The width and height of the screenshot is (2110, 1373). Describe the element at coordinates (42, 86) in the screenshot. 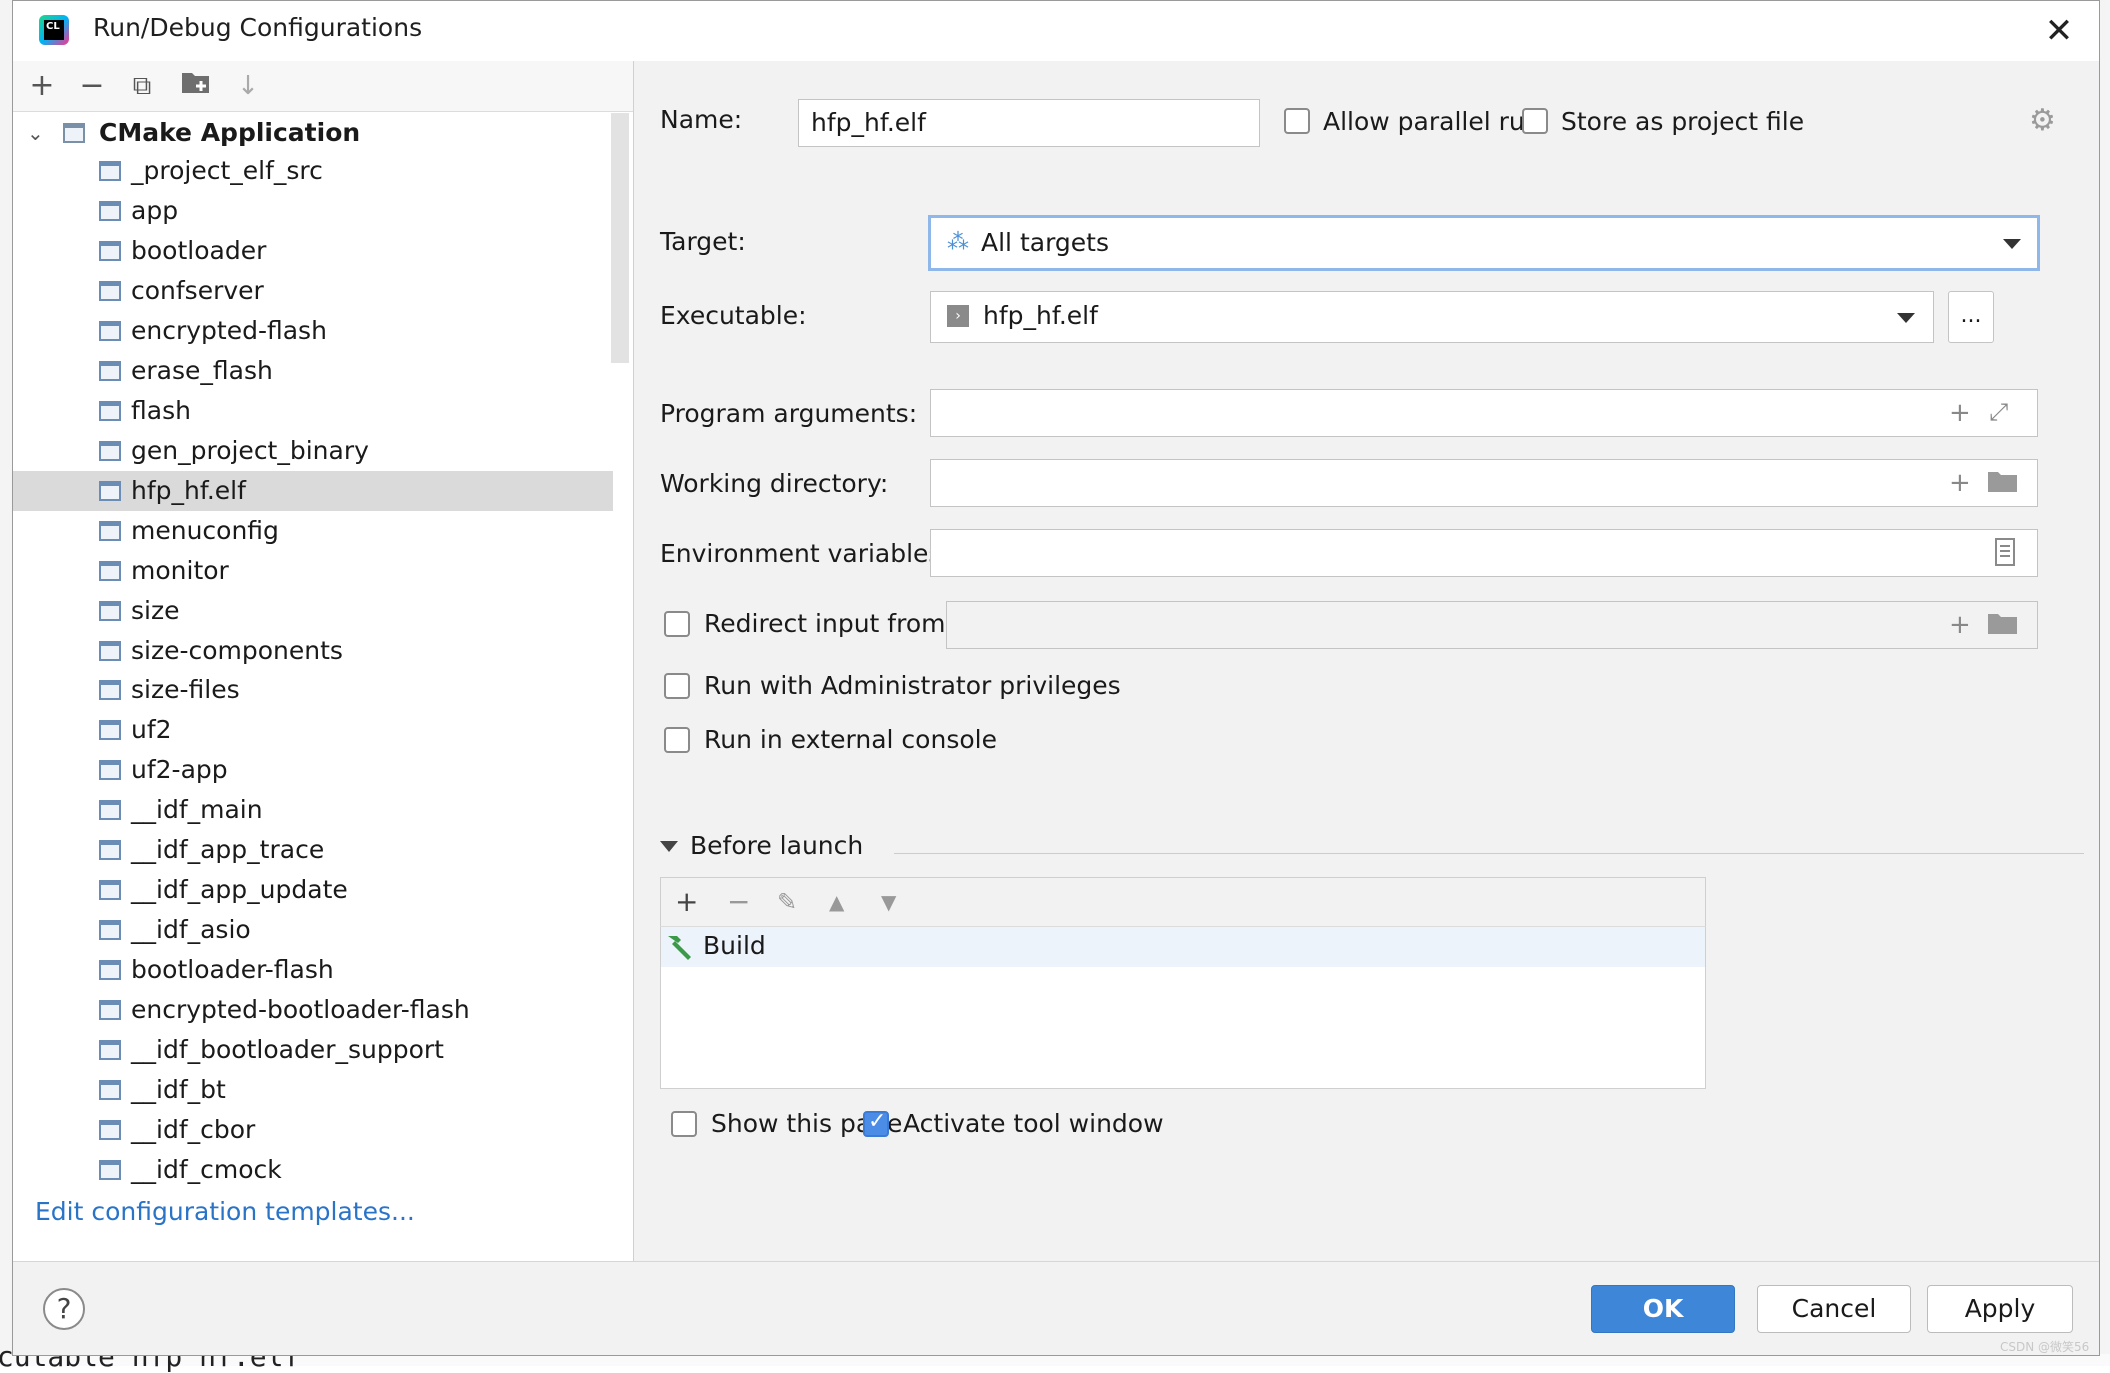

I see `add-configuration-icon: +` at that location.